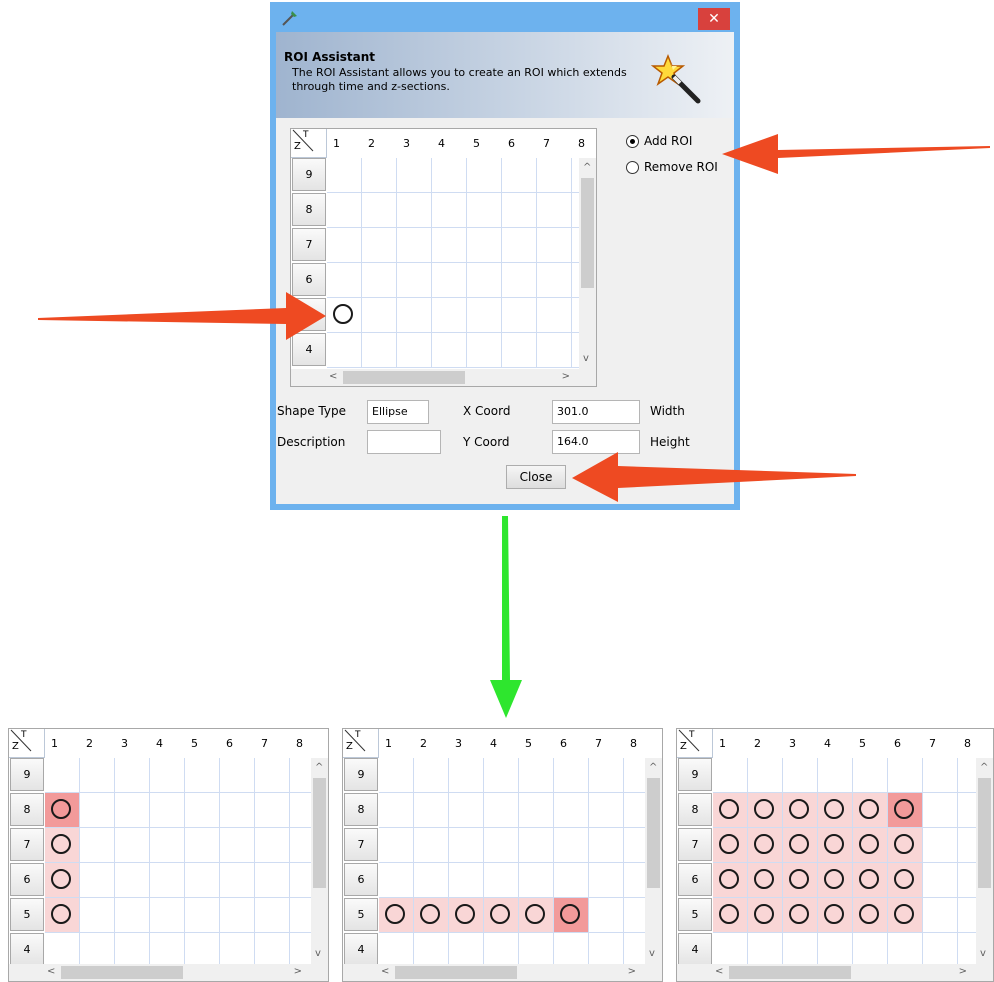 The image size is (994, 982). Describe the element at coordinates (984, 768) in the screenshot. I see `scroll-up-icon: ^` at that location.